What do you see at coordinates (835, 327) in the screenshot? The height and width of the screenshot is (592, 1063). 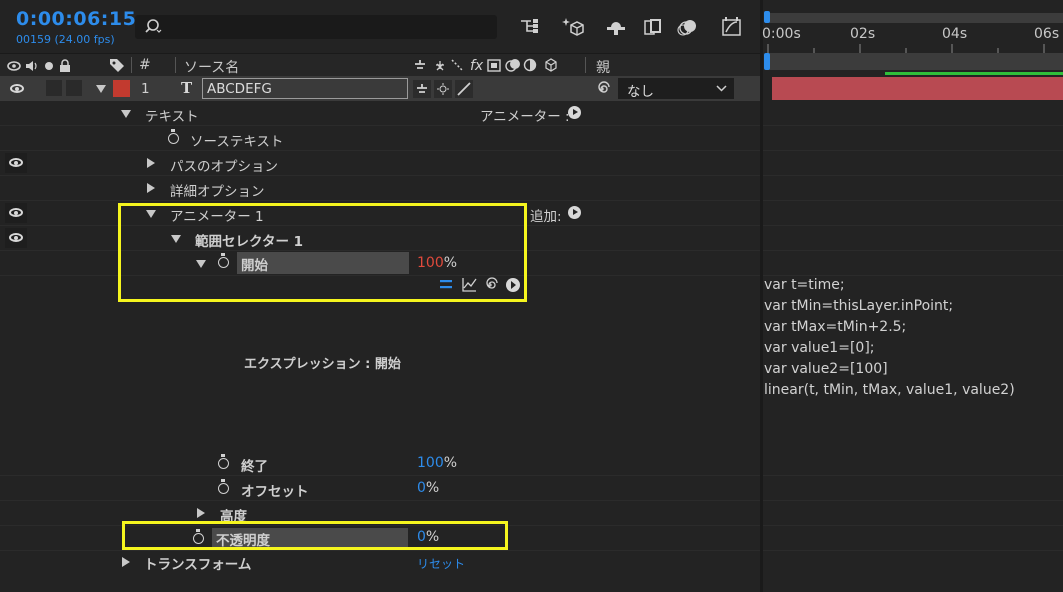 I see `expression-line: var tMax=tMin+2.5;` at bounding box center [835, 327].